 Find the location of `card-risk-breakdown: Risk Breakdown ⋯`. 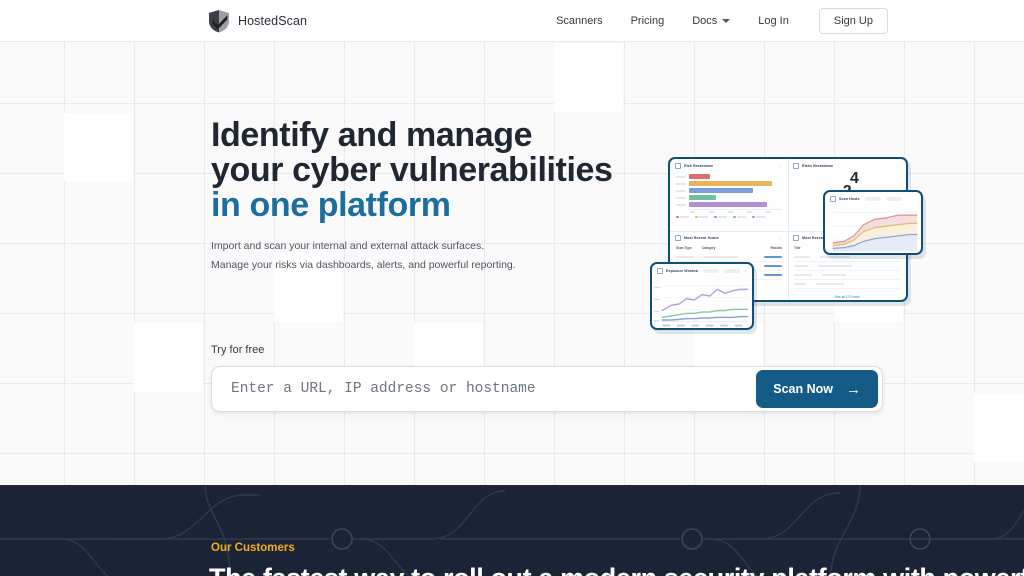

card-risk-breakdown: Risk Breakdown ⋯ is located at coordinates (729, 195).